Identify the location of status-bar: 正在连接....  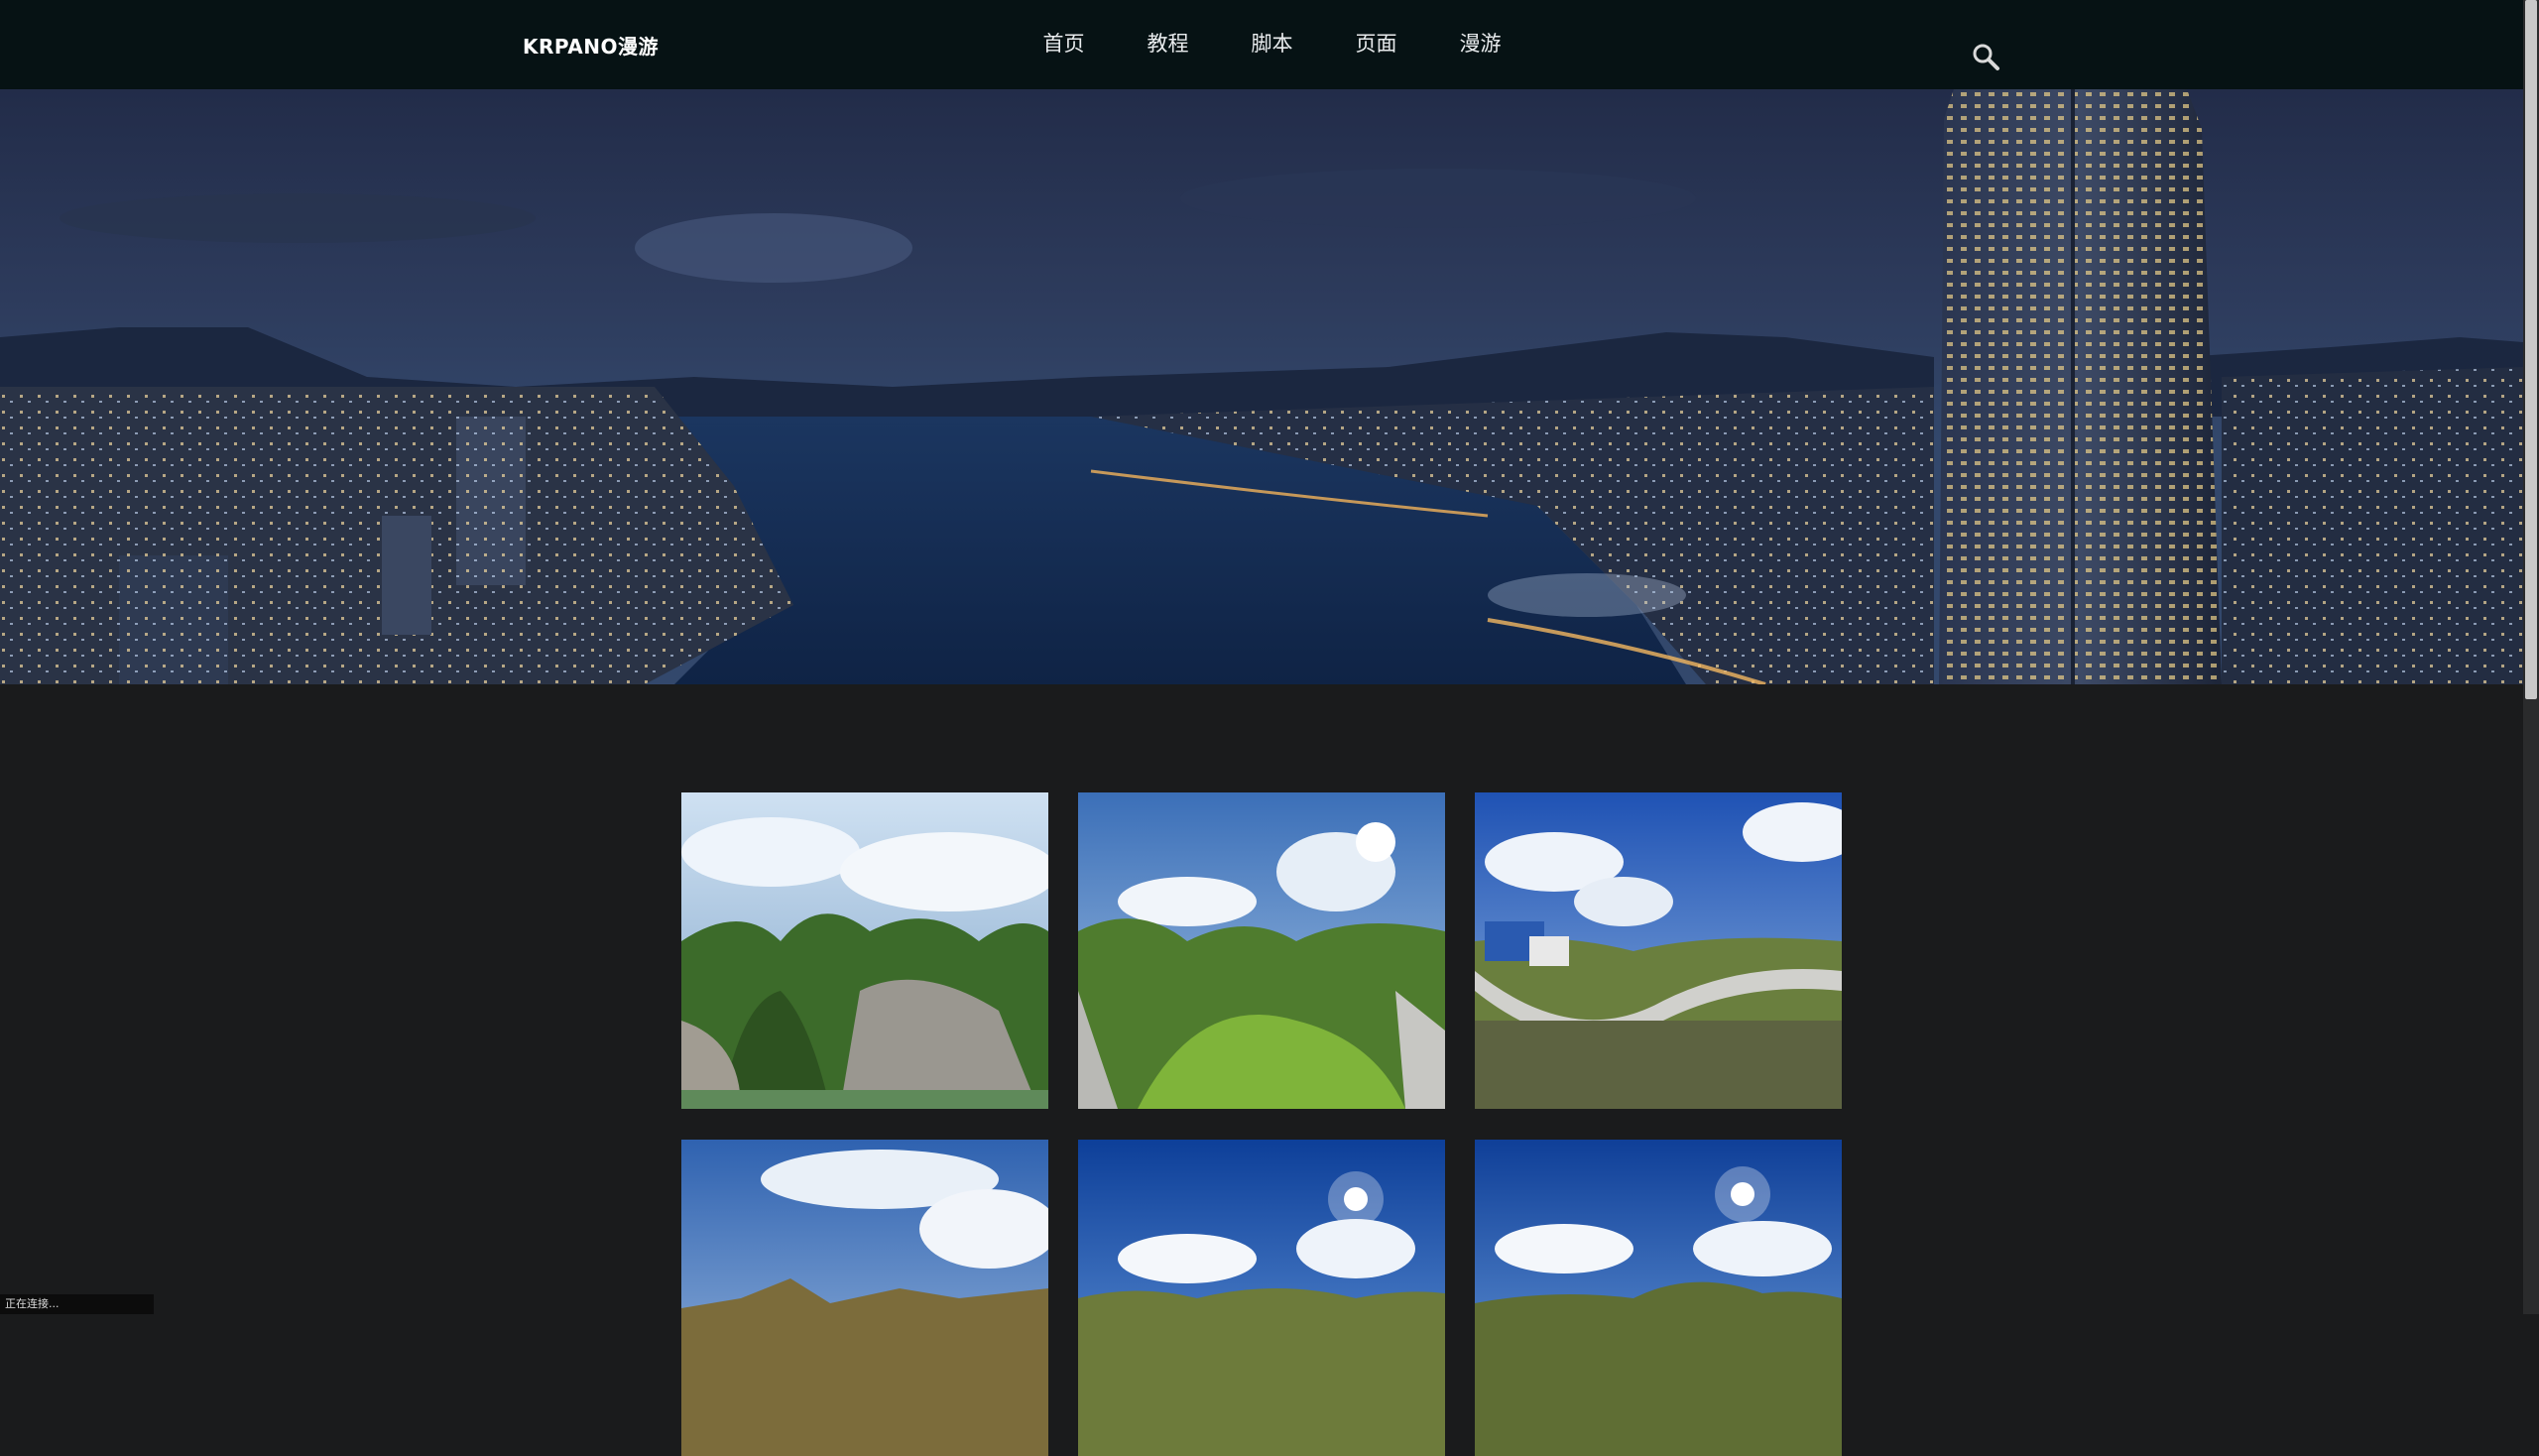
(77, 1304).